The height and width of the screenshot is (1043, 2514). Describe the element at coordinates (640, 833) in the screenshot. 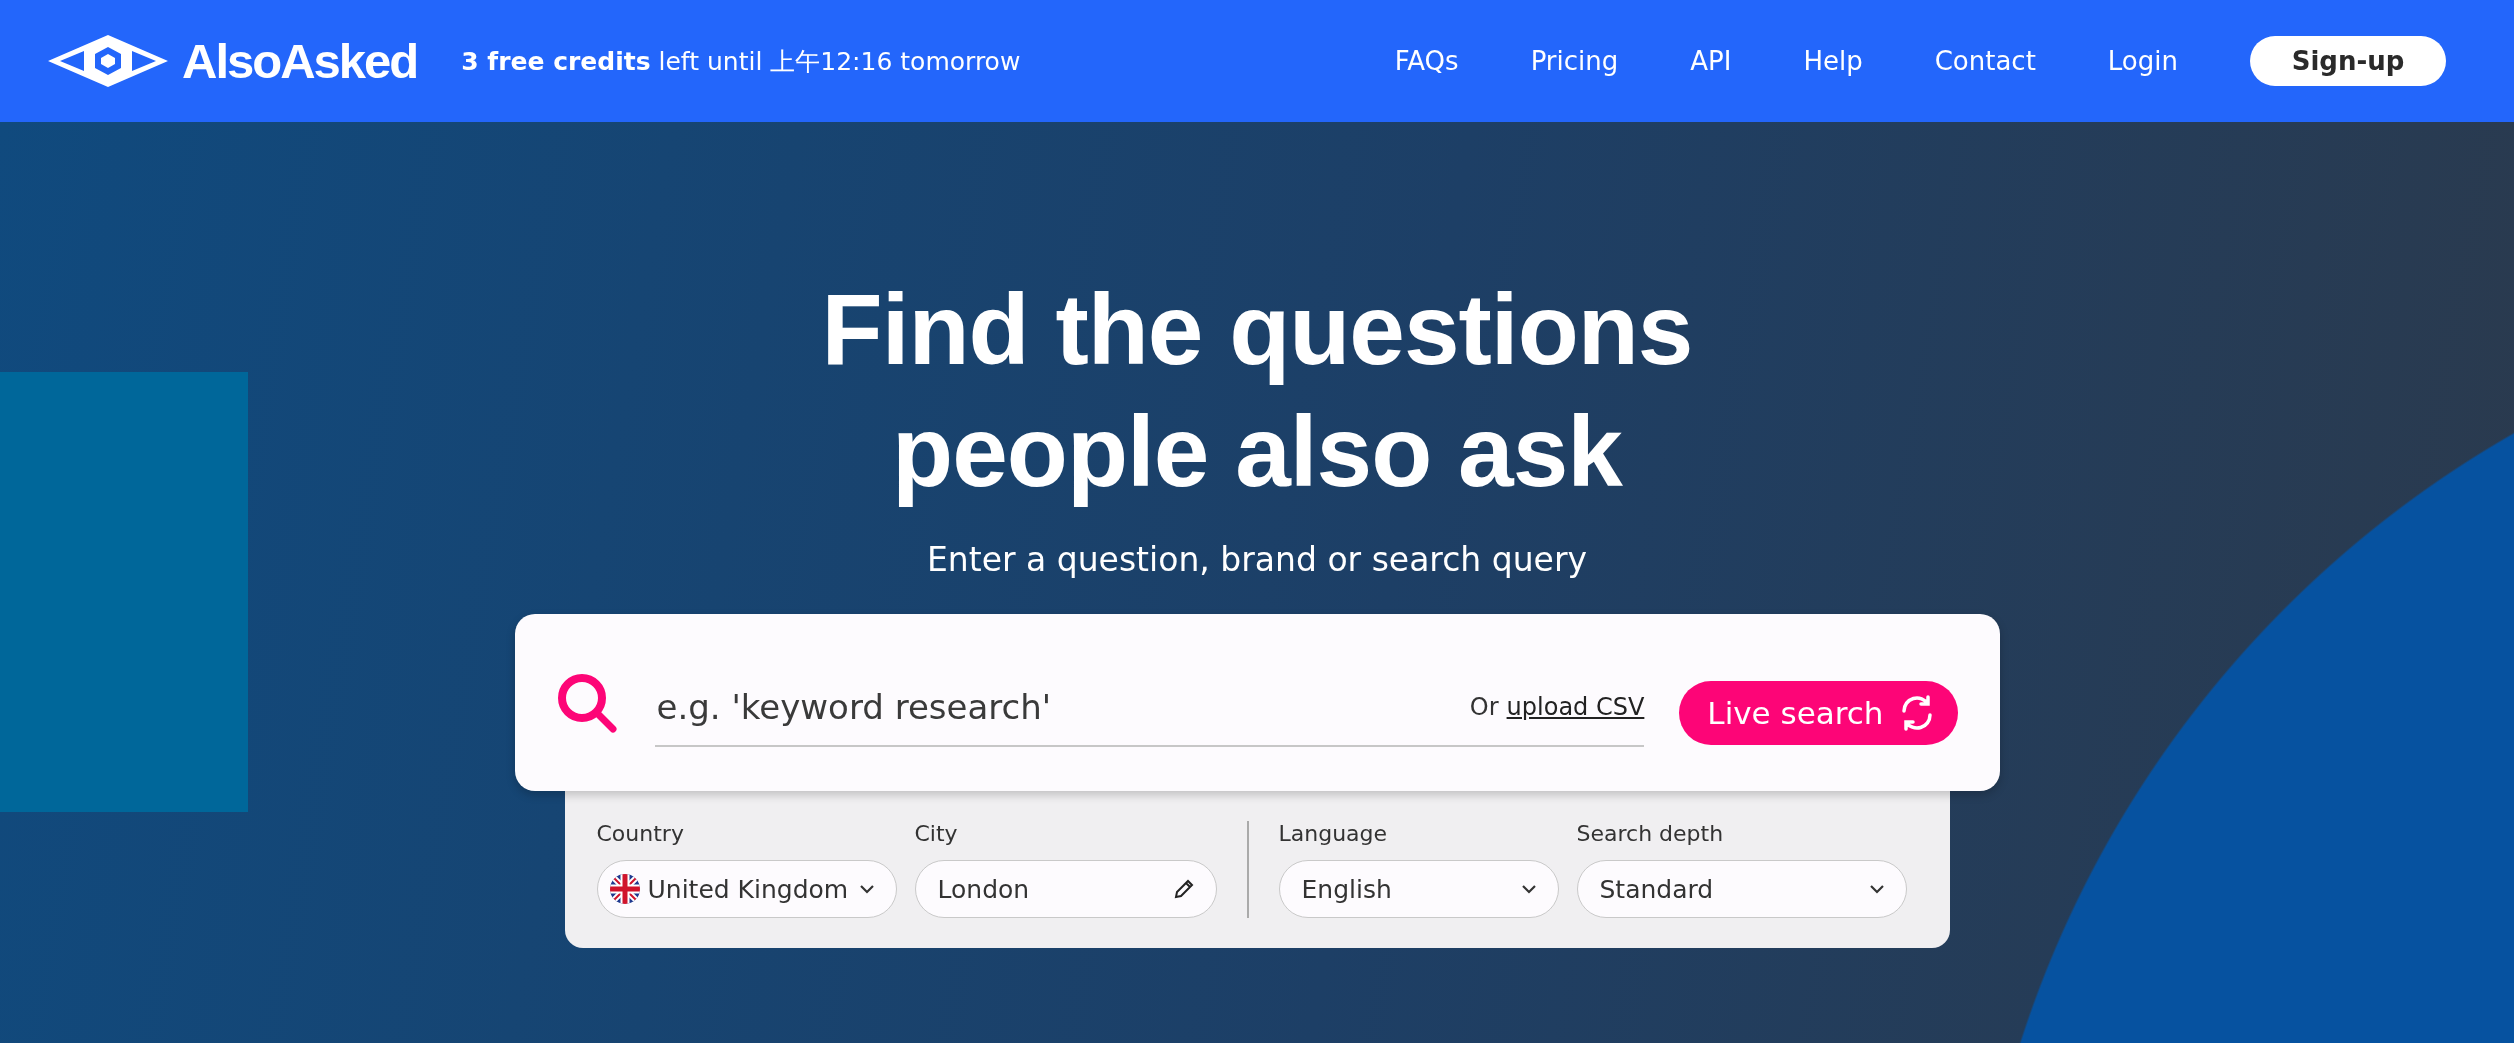

I see `field-label: Country` at that location.